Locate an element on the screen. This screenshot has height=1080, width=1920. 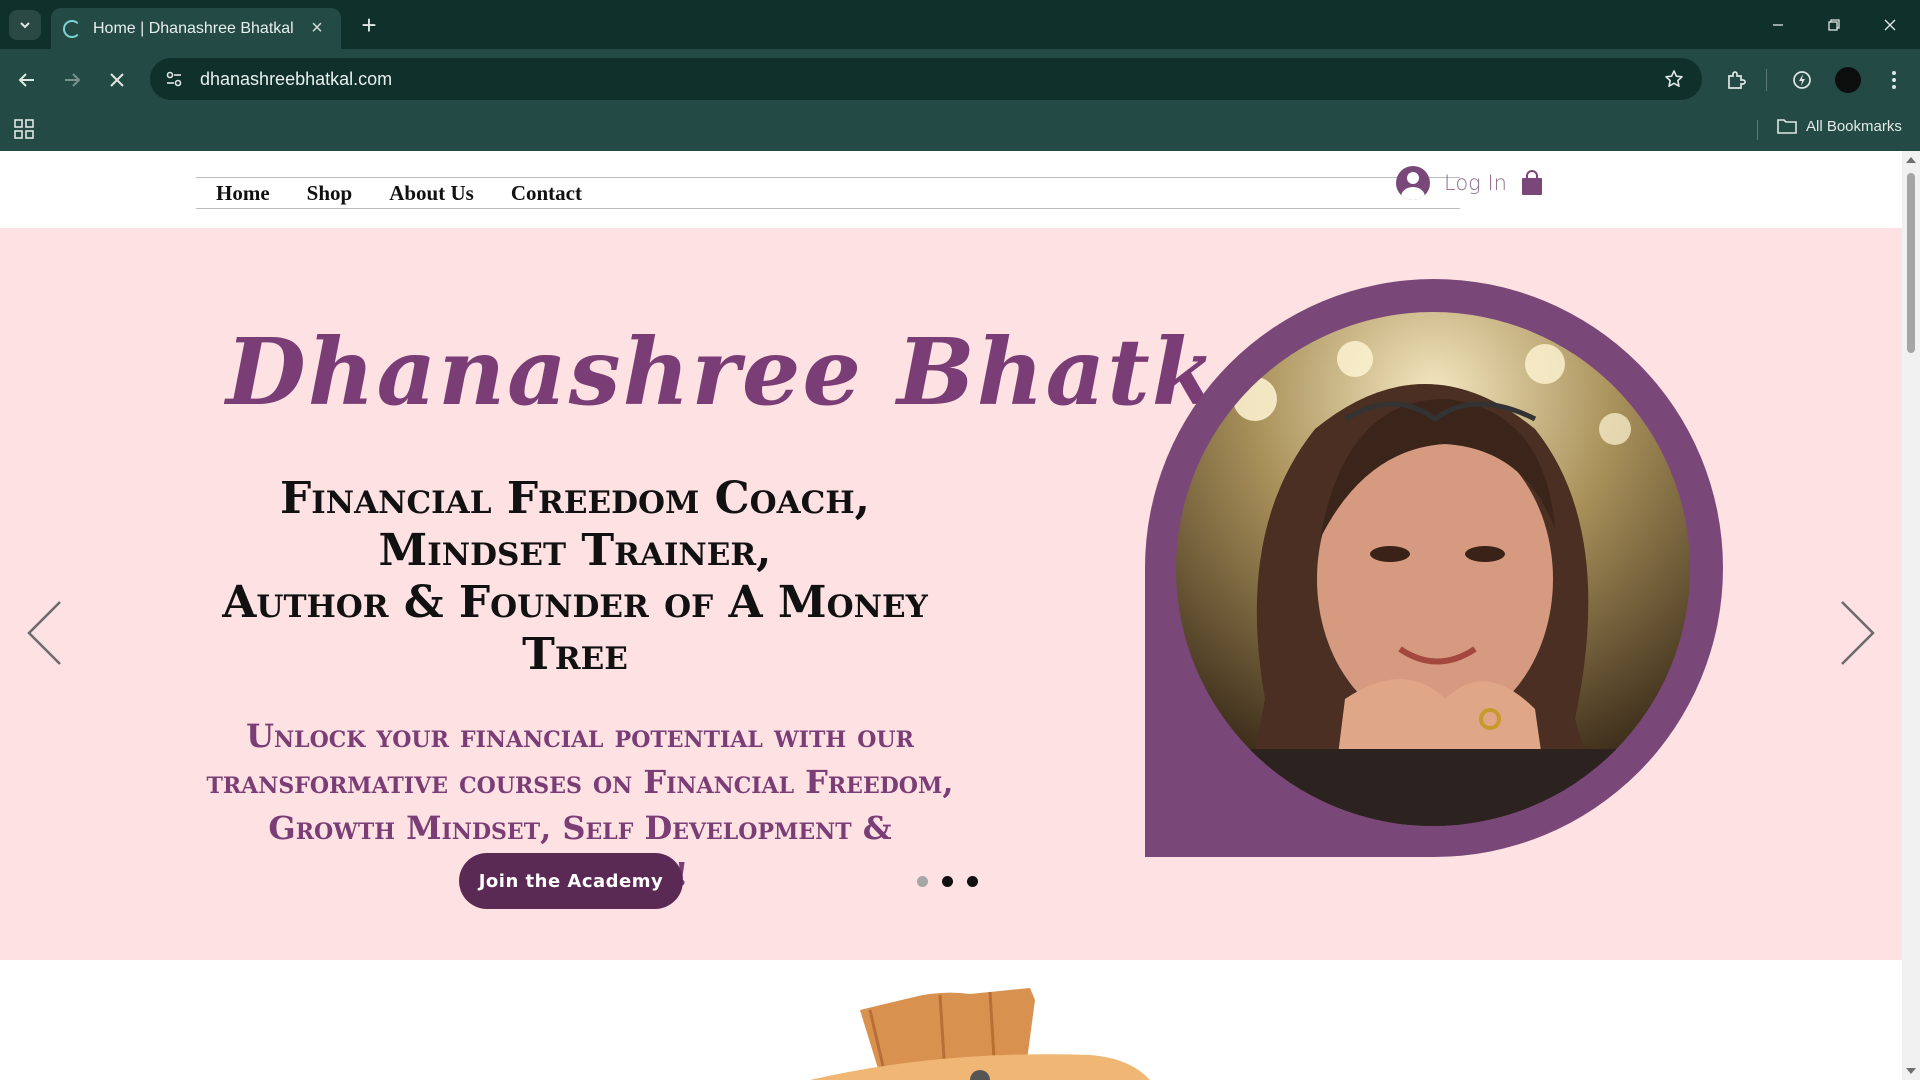
chevron-down-icon is located at coordinates (25, 25).